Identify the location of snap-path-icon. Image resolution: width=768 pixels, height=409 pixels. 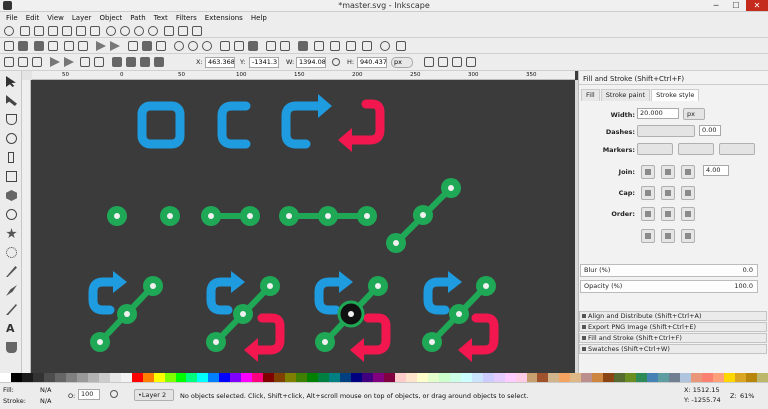
(111, 31).